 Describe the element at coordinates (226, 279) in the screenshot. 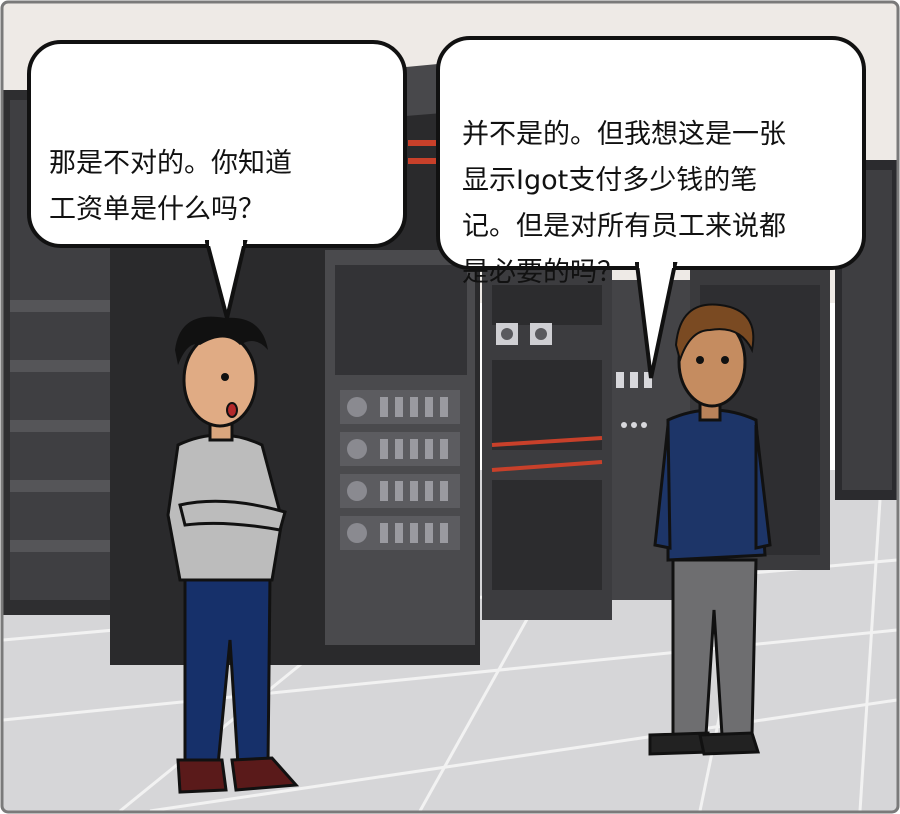

I see `bubble-tail-left` at that location.